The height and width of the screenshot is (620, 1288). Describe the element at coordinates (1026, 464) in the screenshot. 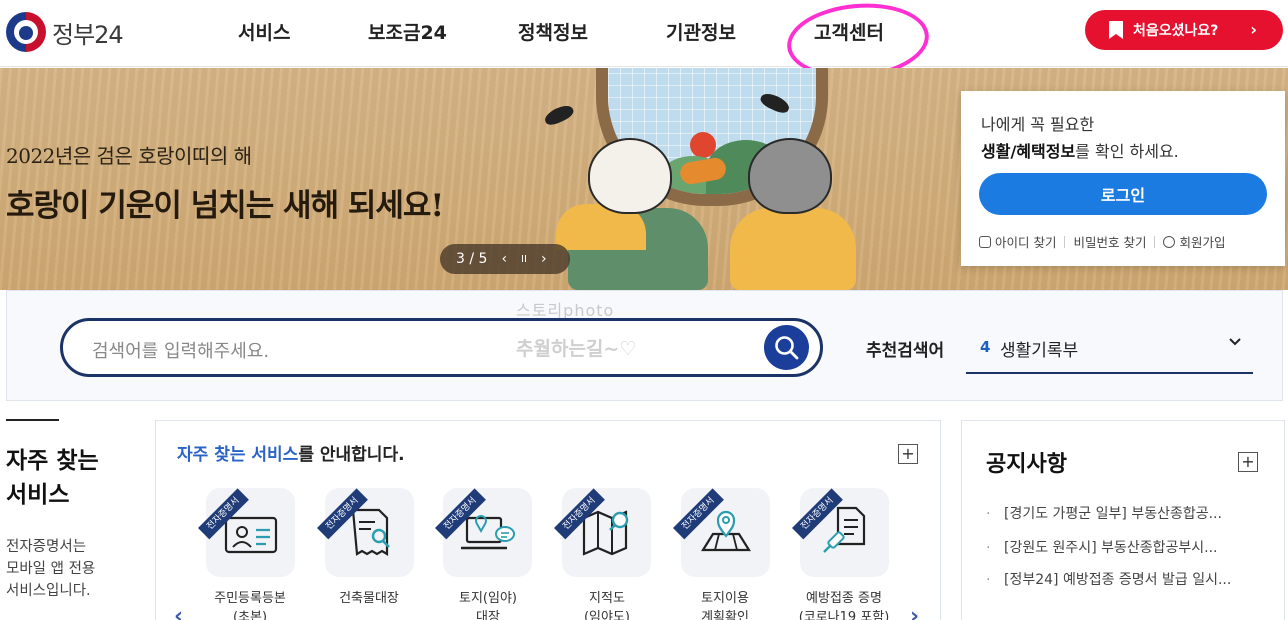

I see `notice-title: 공지사항` at that location.